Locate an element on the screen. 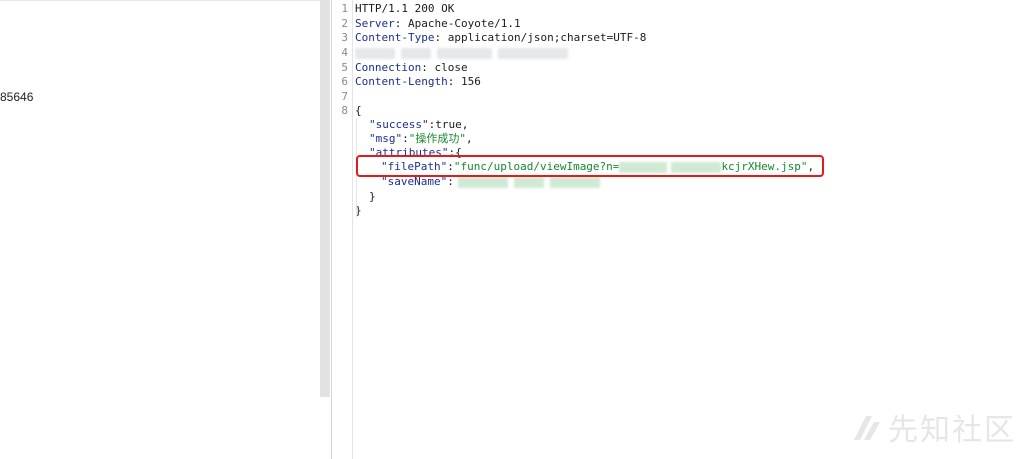  watermark: 先知社区 is located at coordinates (934, 427).